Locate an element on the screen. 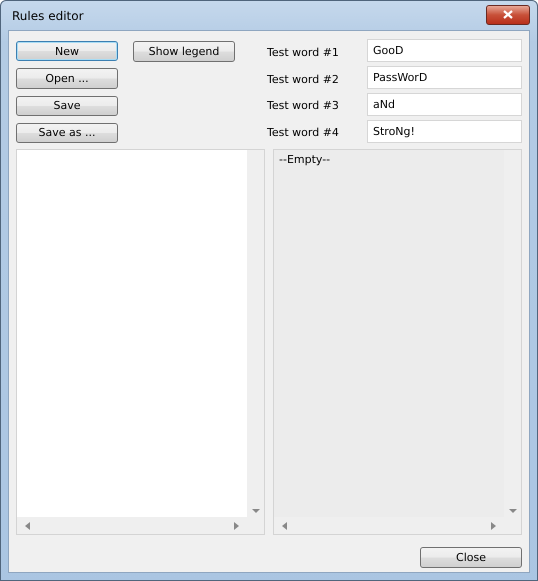  close-icon is located at coordinates (508, 14).